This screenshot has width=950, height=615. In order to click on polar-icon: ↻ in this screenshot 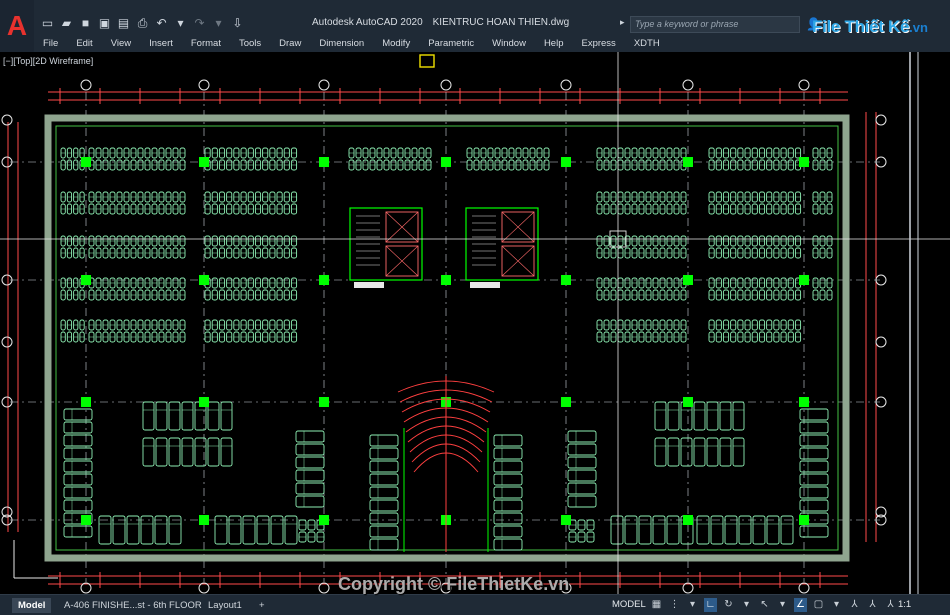, I will do `click(728, 605)`.